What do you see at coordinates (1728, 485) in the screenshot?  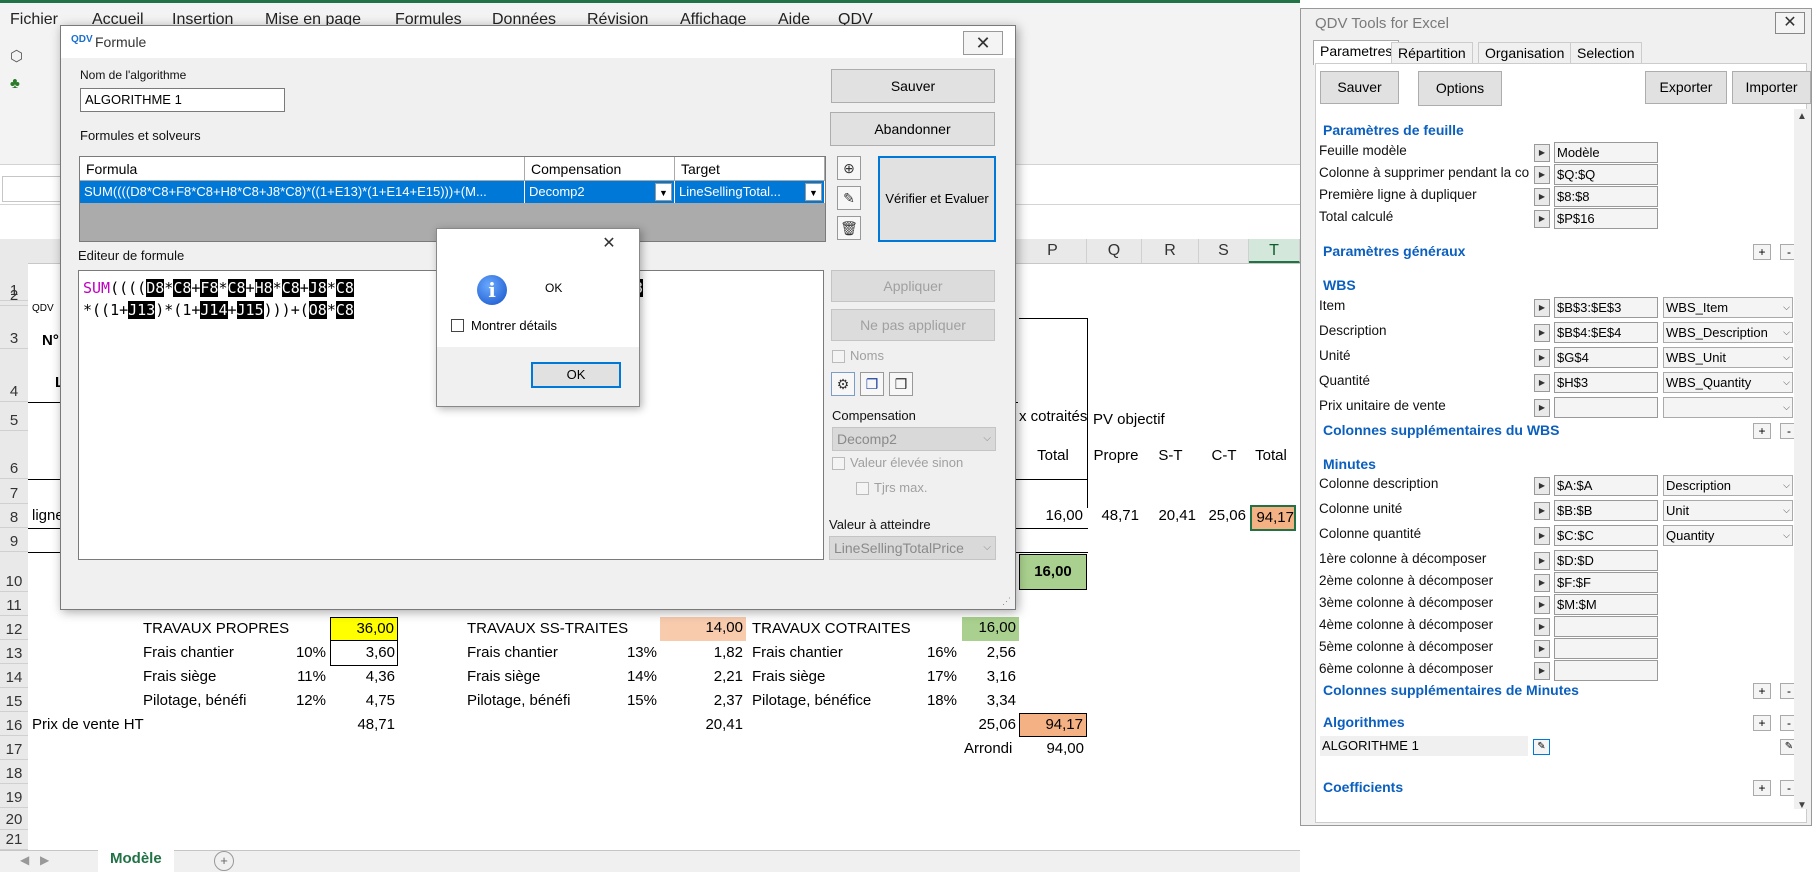 I see `param-name-select: Description ⌵` at bounding box center [1728, 485].